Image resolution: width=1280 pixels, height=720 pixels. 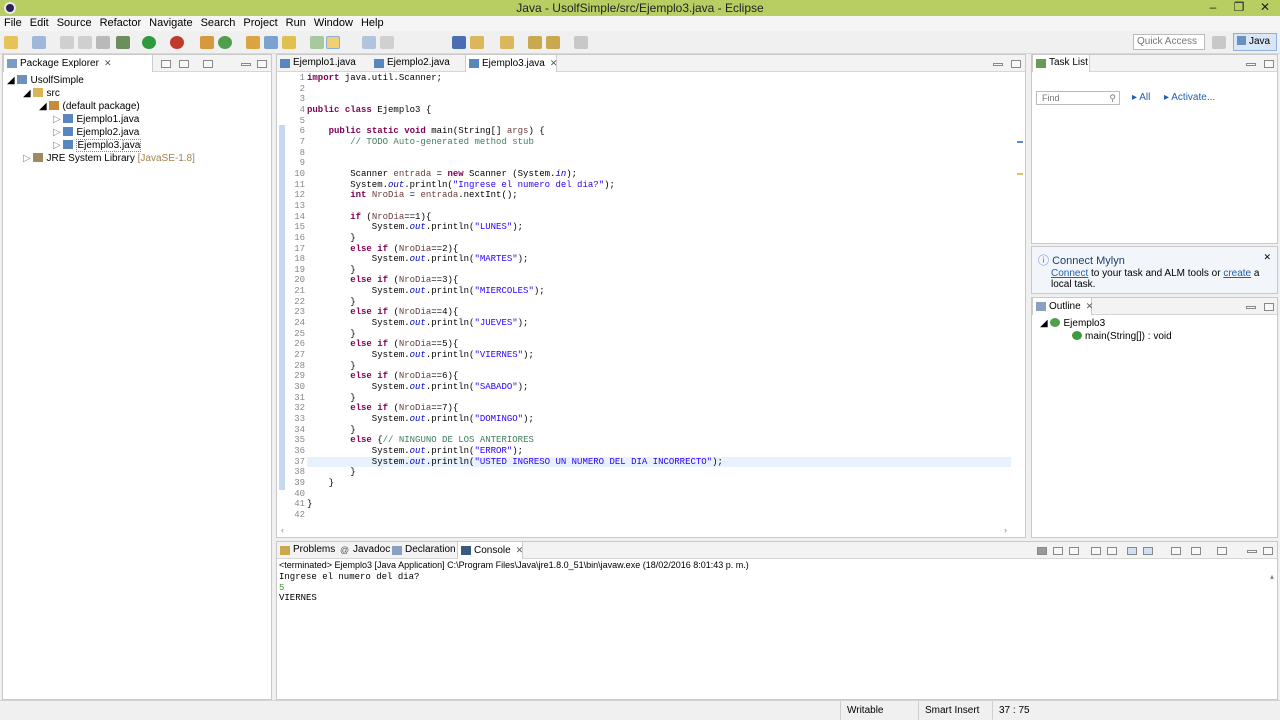 I want to click on horizontal-scrollbar: ‹ ›, so click(x=644, y=530).